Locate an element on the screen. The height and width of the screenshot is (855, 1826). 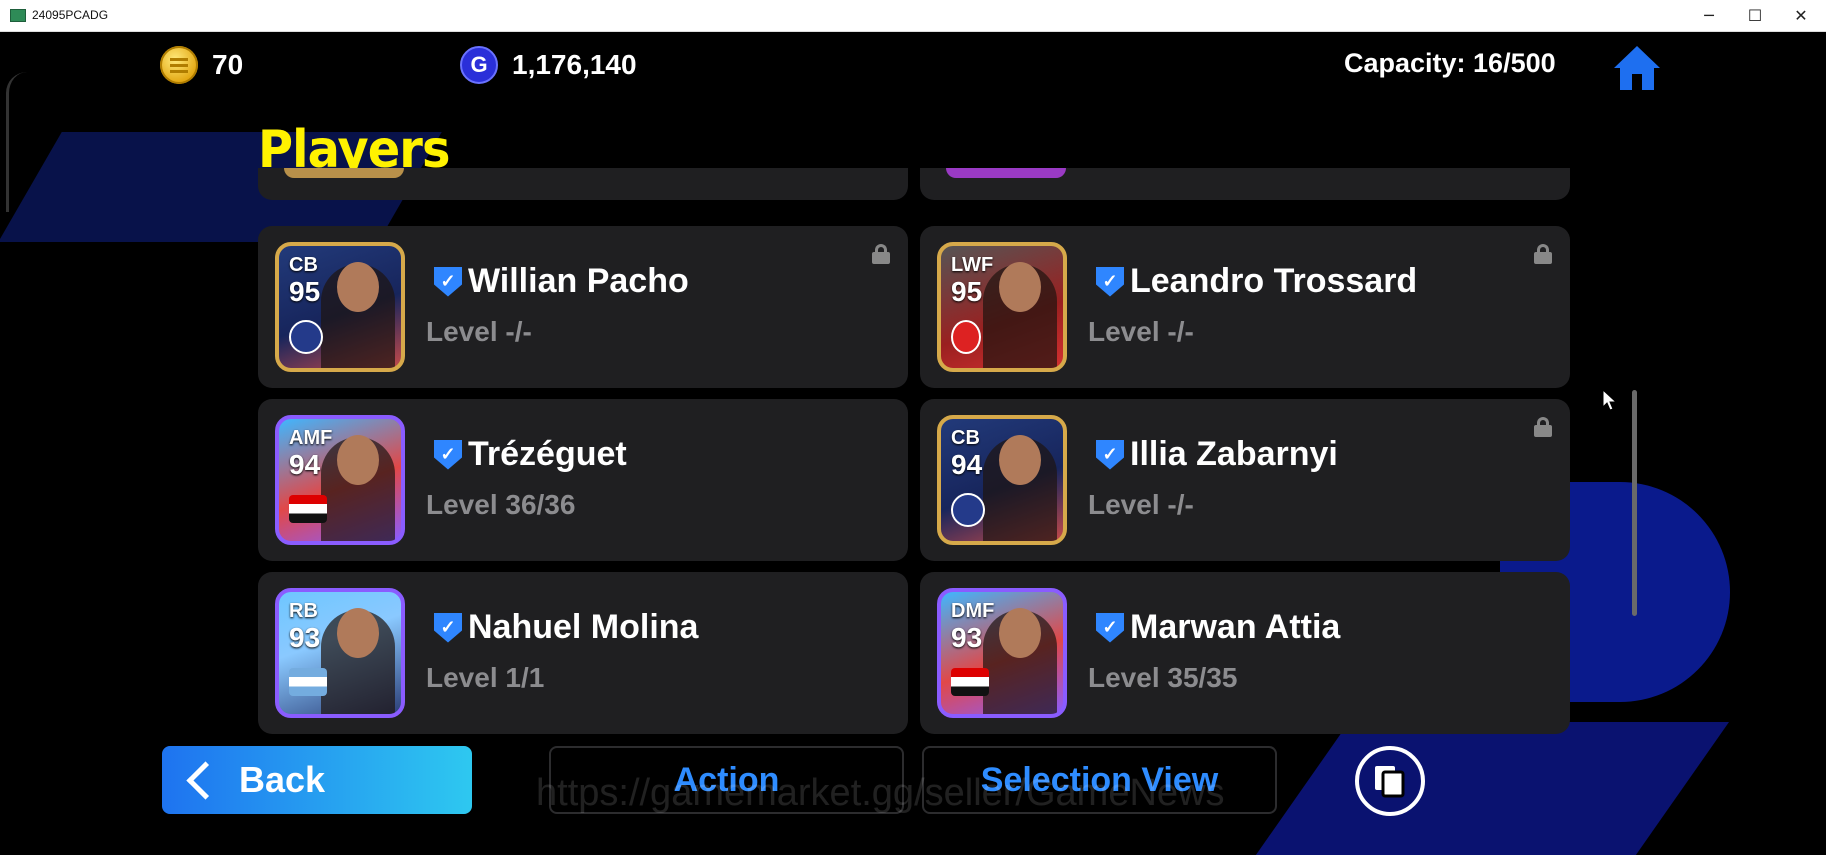
gp-icon: G is located at coordinates (479, 65).